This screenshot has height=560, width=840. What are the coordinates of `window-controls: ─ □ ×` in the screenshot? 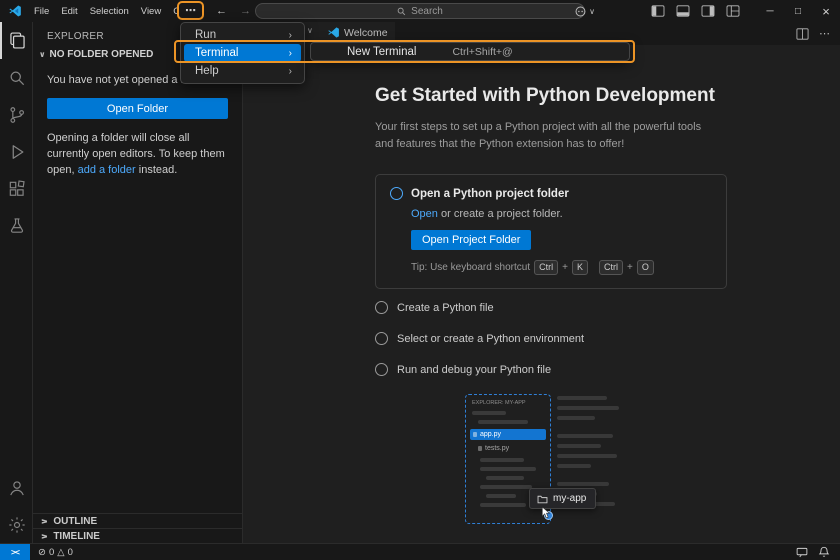 It's located at (798, 11).